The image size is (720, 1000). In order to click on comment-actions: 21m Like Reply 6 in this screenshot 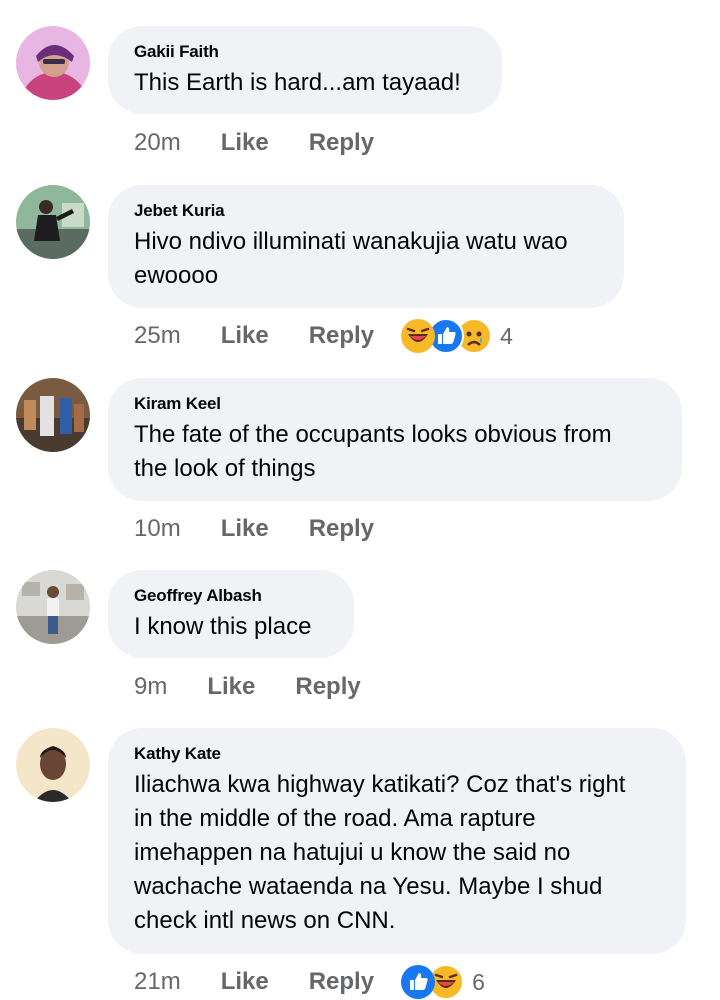, I will do `click(309, 982)`.